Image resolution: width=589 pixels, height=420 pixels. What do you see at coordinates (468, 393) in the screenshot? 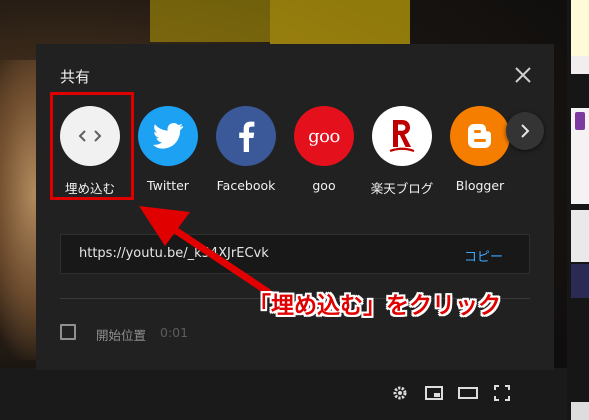
I see `theater-mode-icon` at bounding box center [468, 393].